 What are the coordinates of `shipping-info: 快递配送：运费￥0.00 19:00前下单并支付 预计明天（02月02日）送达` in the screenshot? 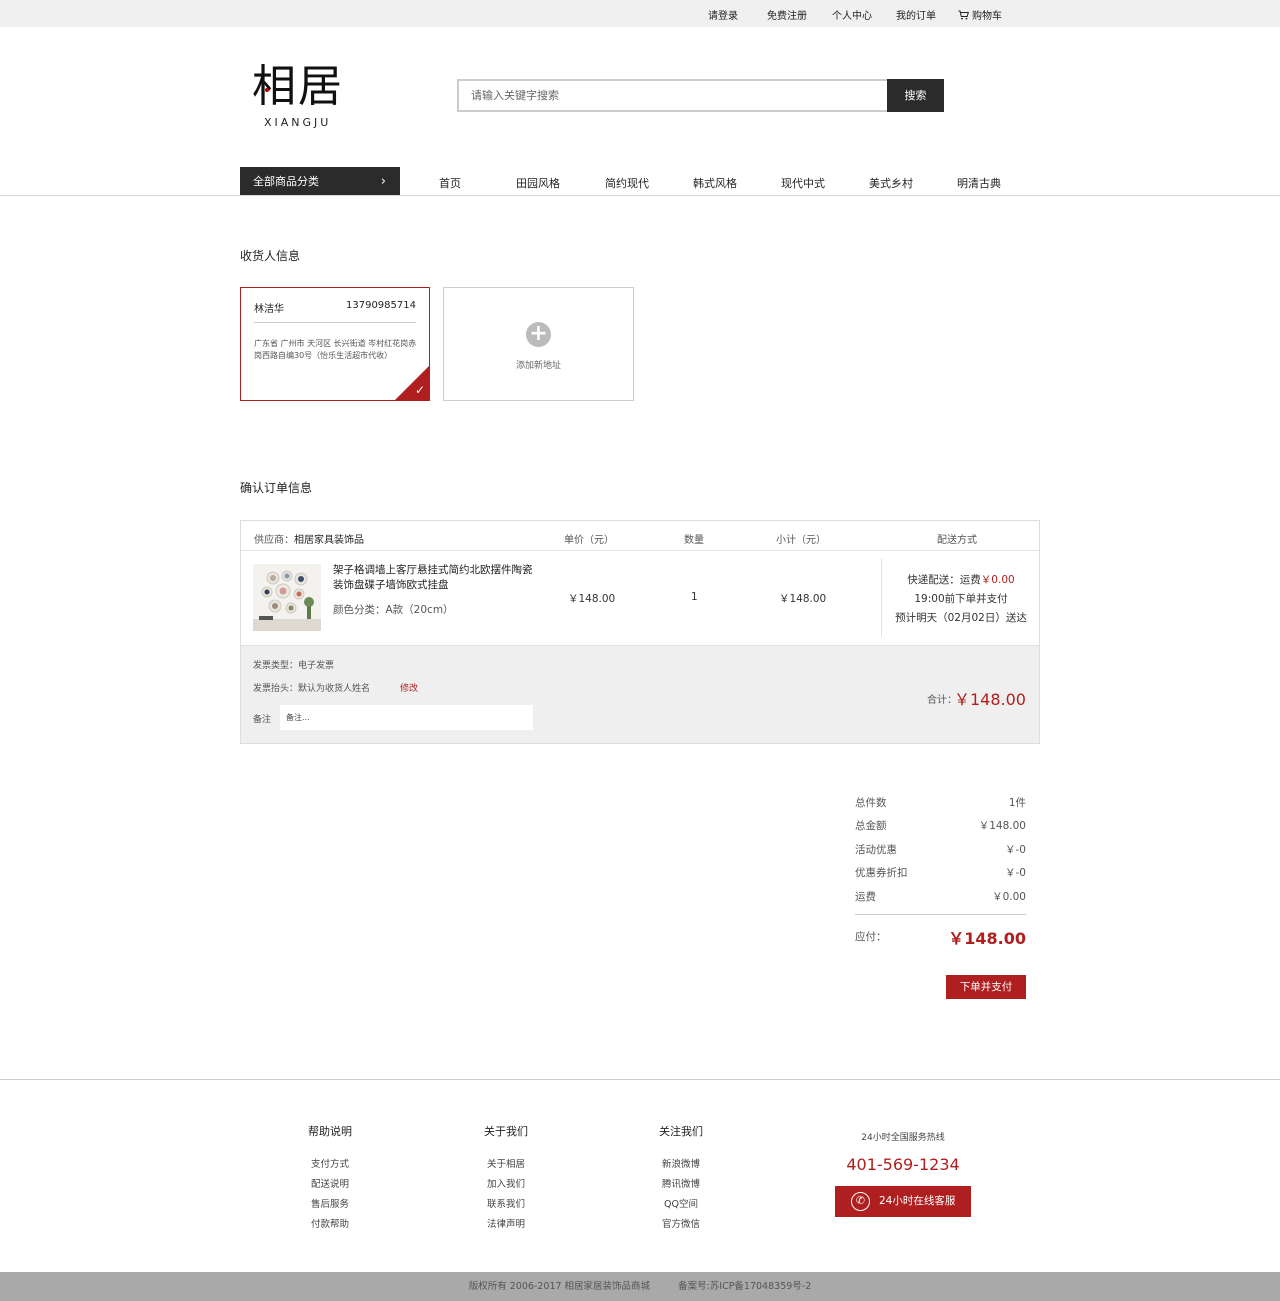 It's located at (961, 599).